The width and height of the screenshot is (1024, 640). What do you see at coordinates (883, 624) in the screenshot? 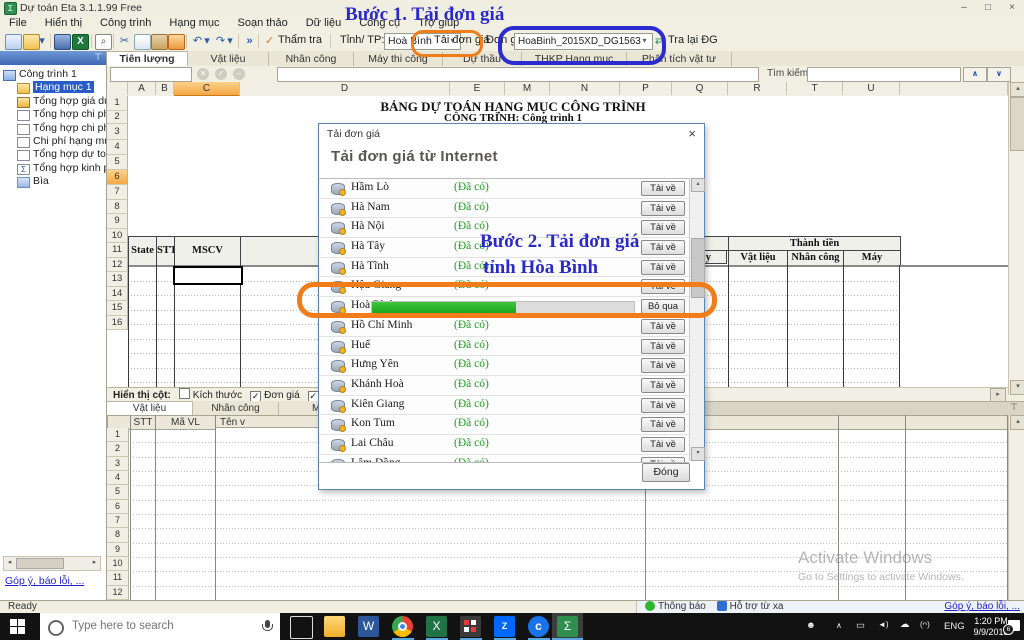
I see `volume-icon: ◄)` at bounding box center [883, 624].